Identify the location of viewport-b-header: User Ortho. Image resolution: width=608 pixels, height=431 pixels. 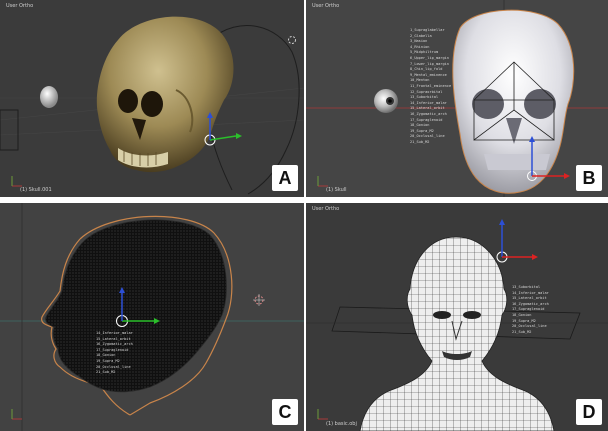
(326, 6).